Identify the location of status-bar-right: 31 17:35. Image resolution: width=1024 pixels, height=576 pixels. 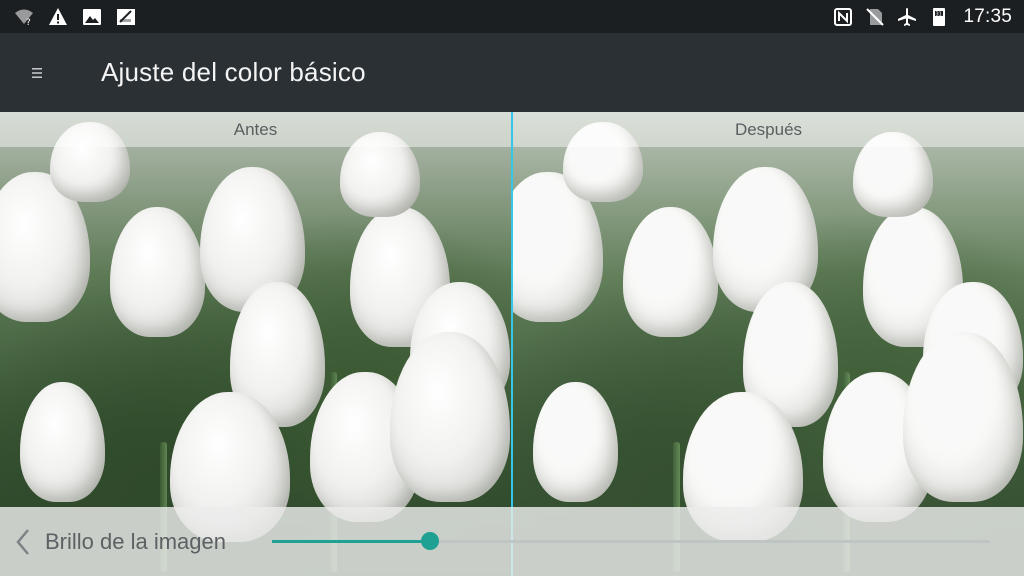
(922, 17).